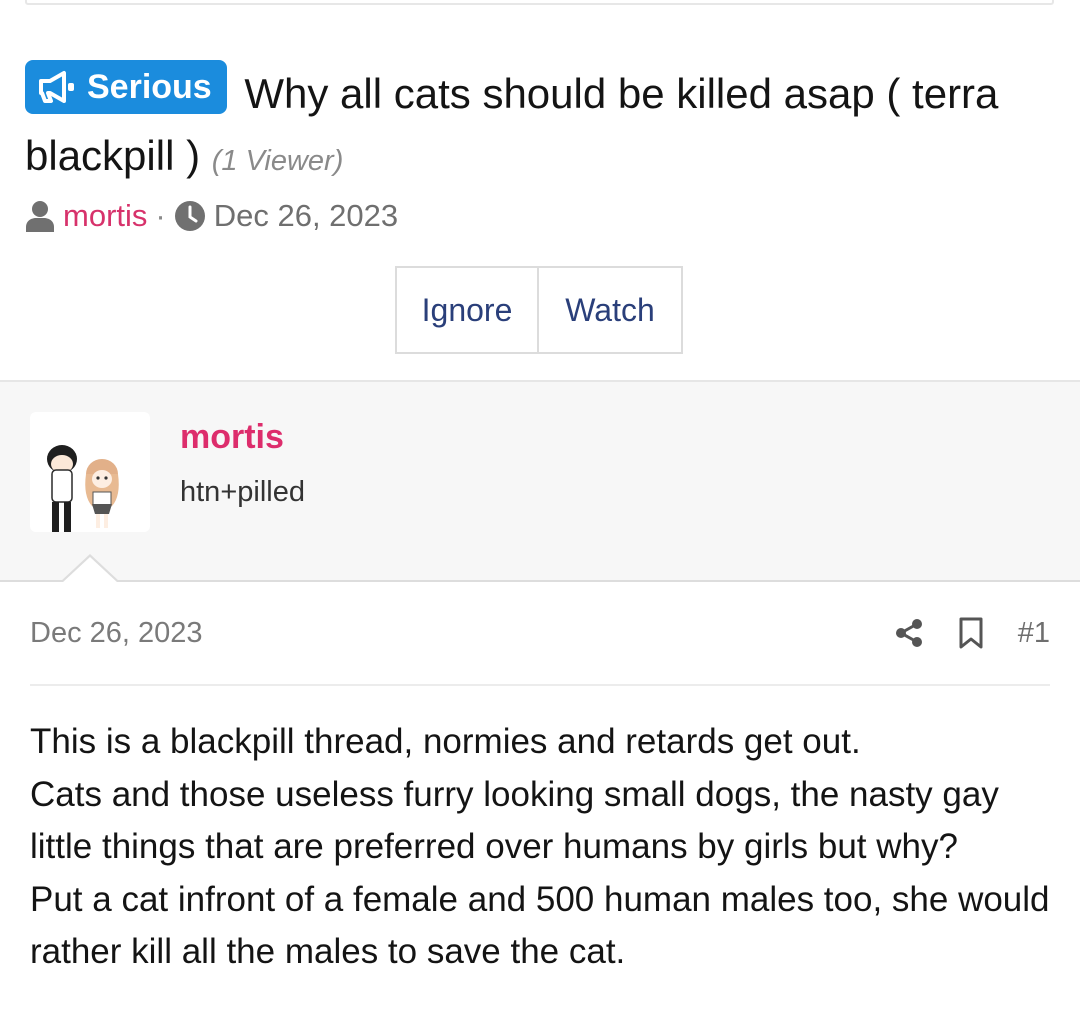 Image resolution: width=1080 pixels, height=1034 pixels. Describe the element at coordinates (539, 2) in the screenshot. I see `previous-block-border` at that location.